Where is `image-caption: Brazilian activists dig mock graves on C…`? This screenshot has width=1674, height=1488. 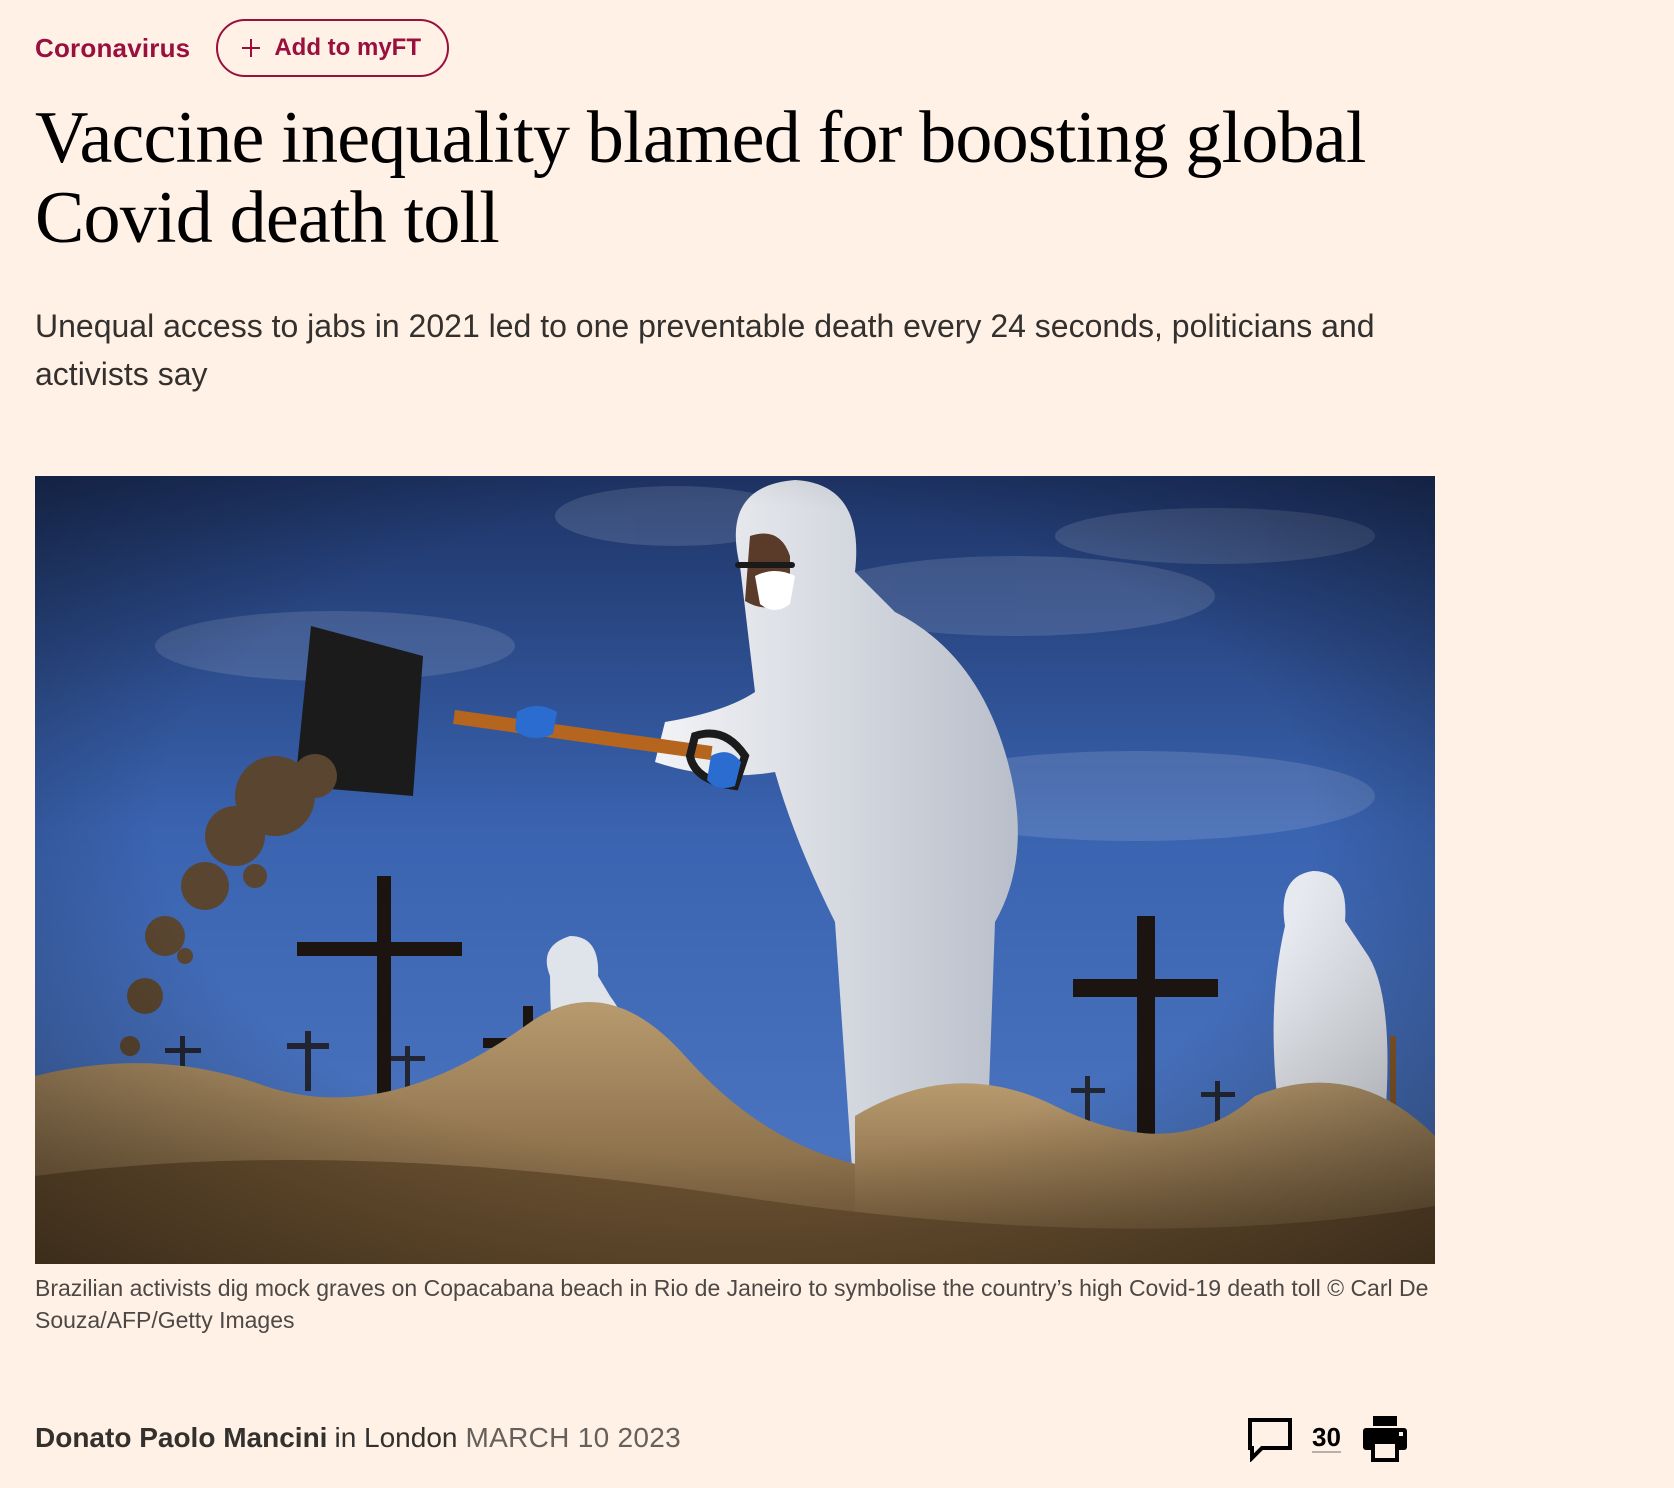 image-caption: Brazilian activists dig mock graves on C… is located at coordinates (732, 1304).